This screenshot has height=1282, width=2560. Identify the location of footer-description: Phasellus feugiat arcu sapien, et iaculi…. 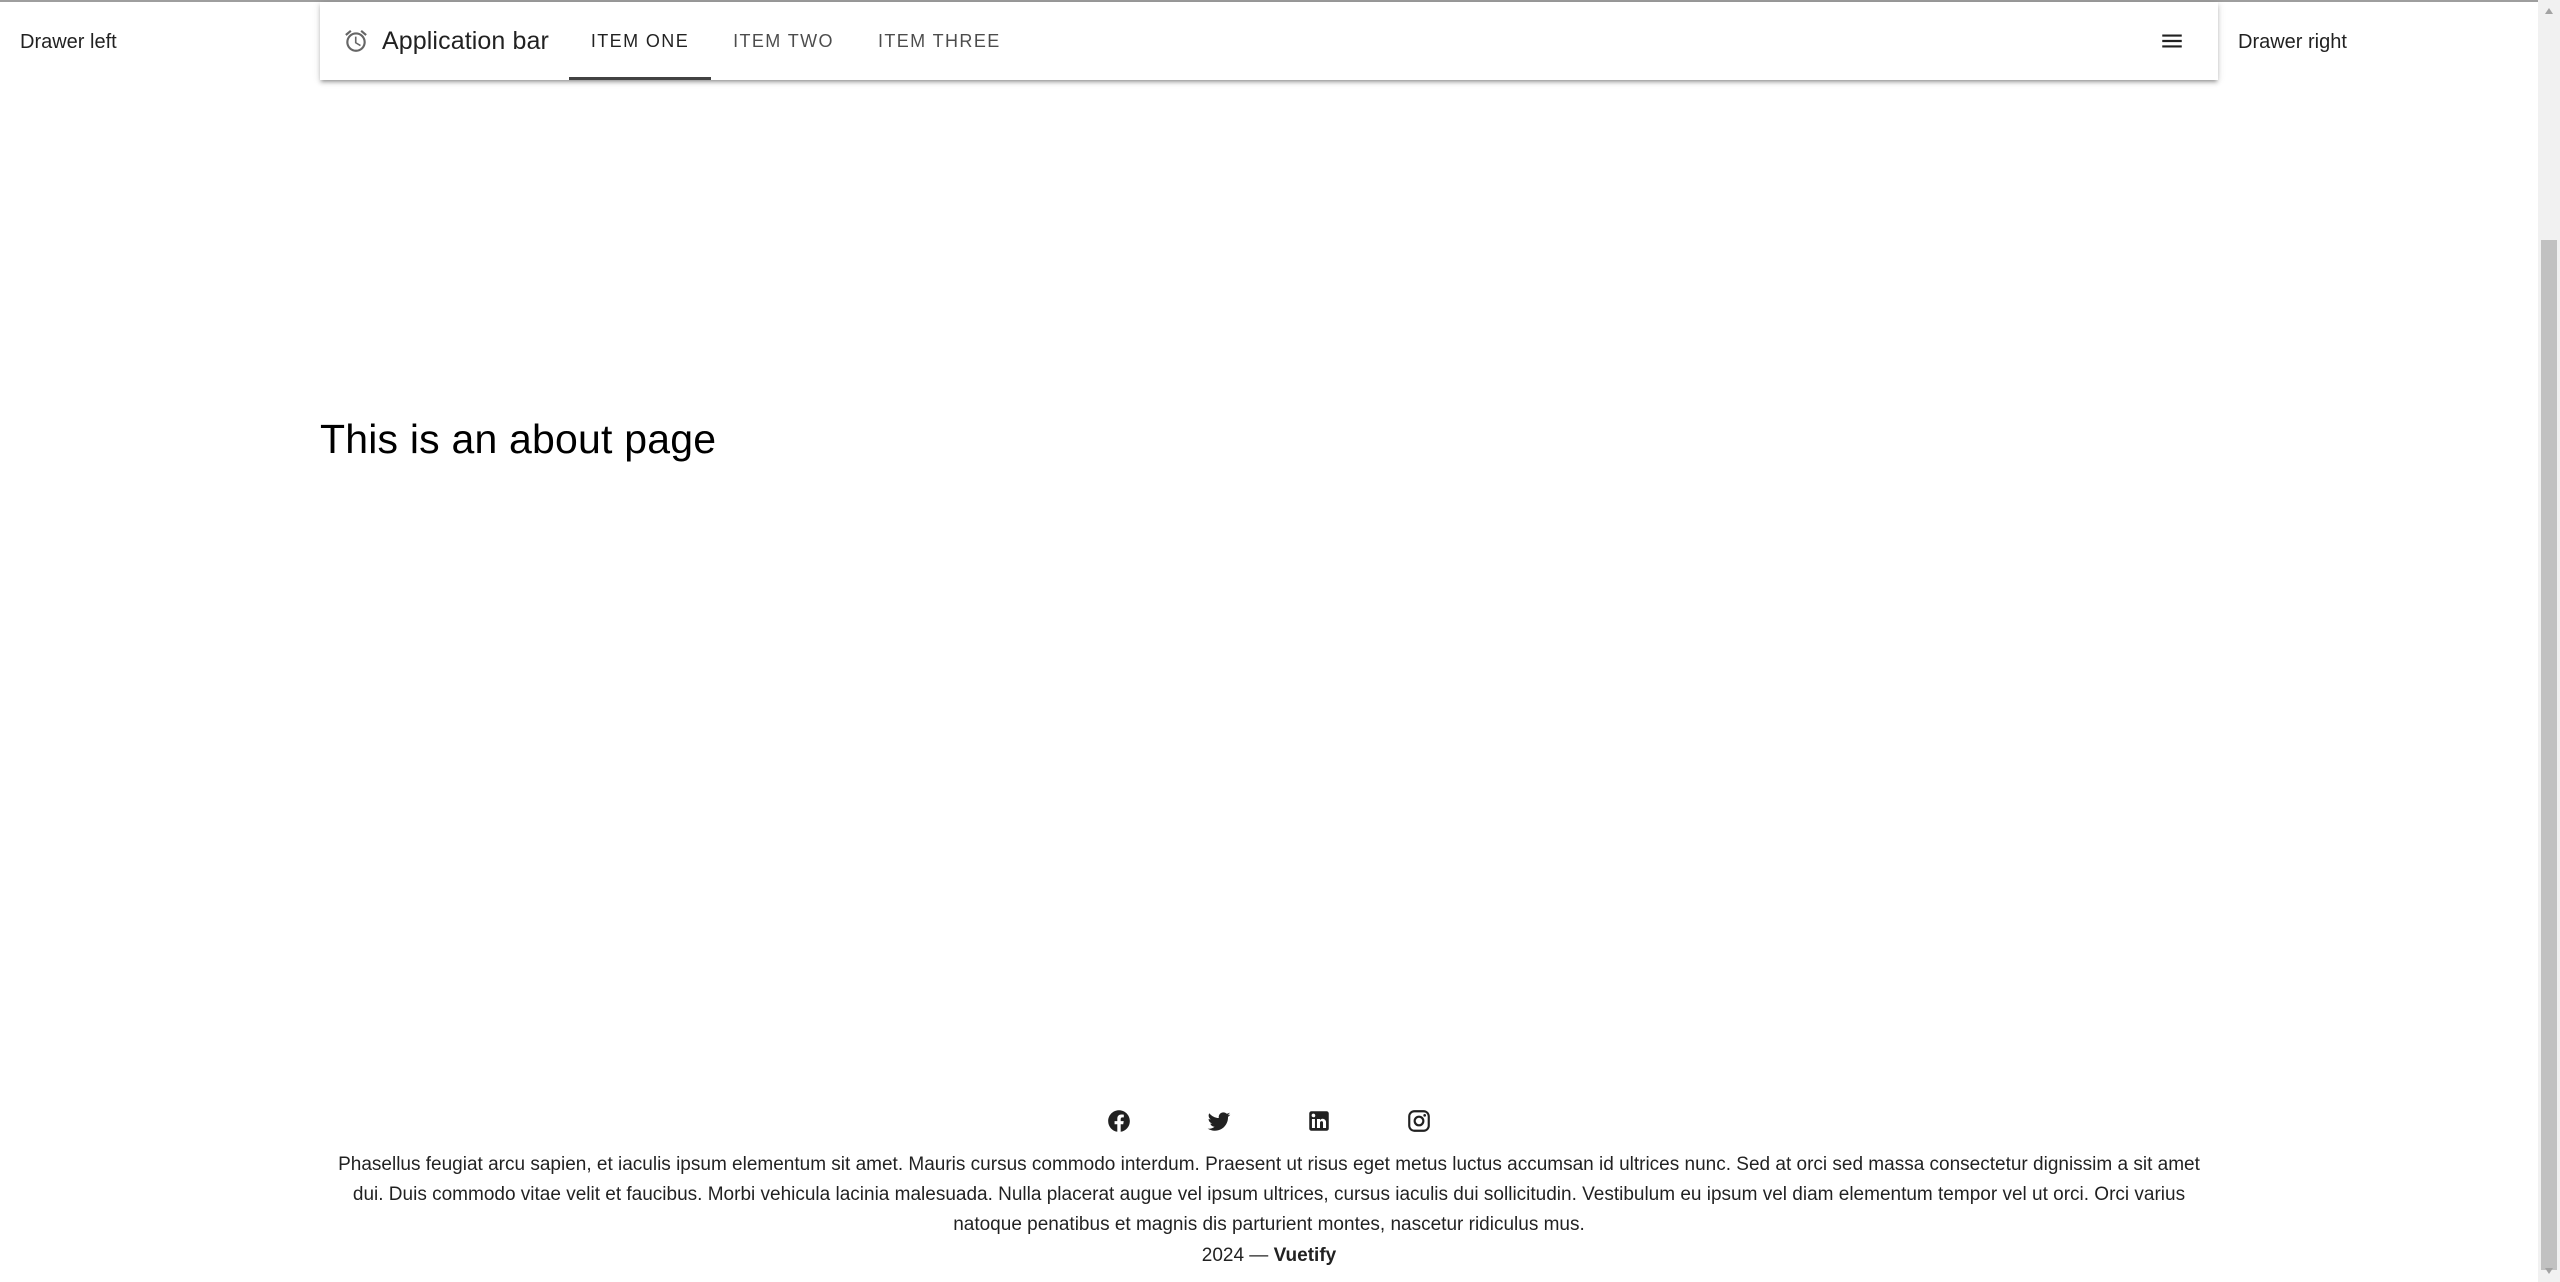
(1269, 1194).